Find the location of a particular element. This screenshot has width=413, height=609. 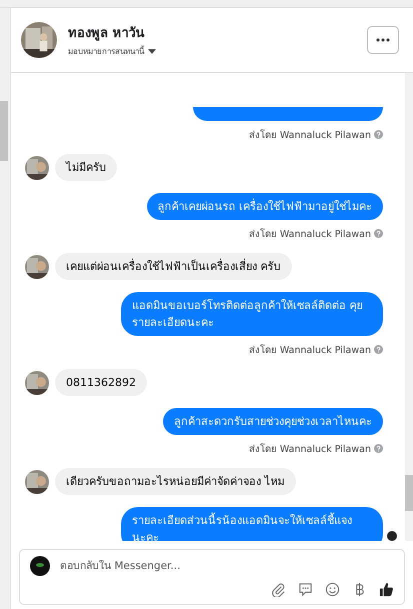

paperclip-icon is located at coordinates (278, 590).